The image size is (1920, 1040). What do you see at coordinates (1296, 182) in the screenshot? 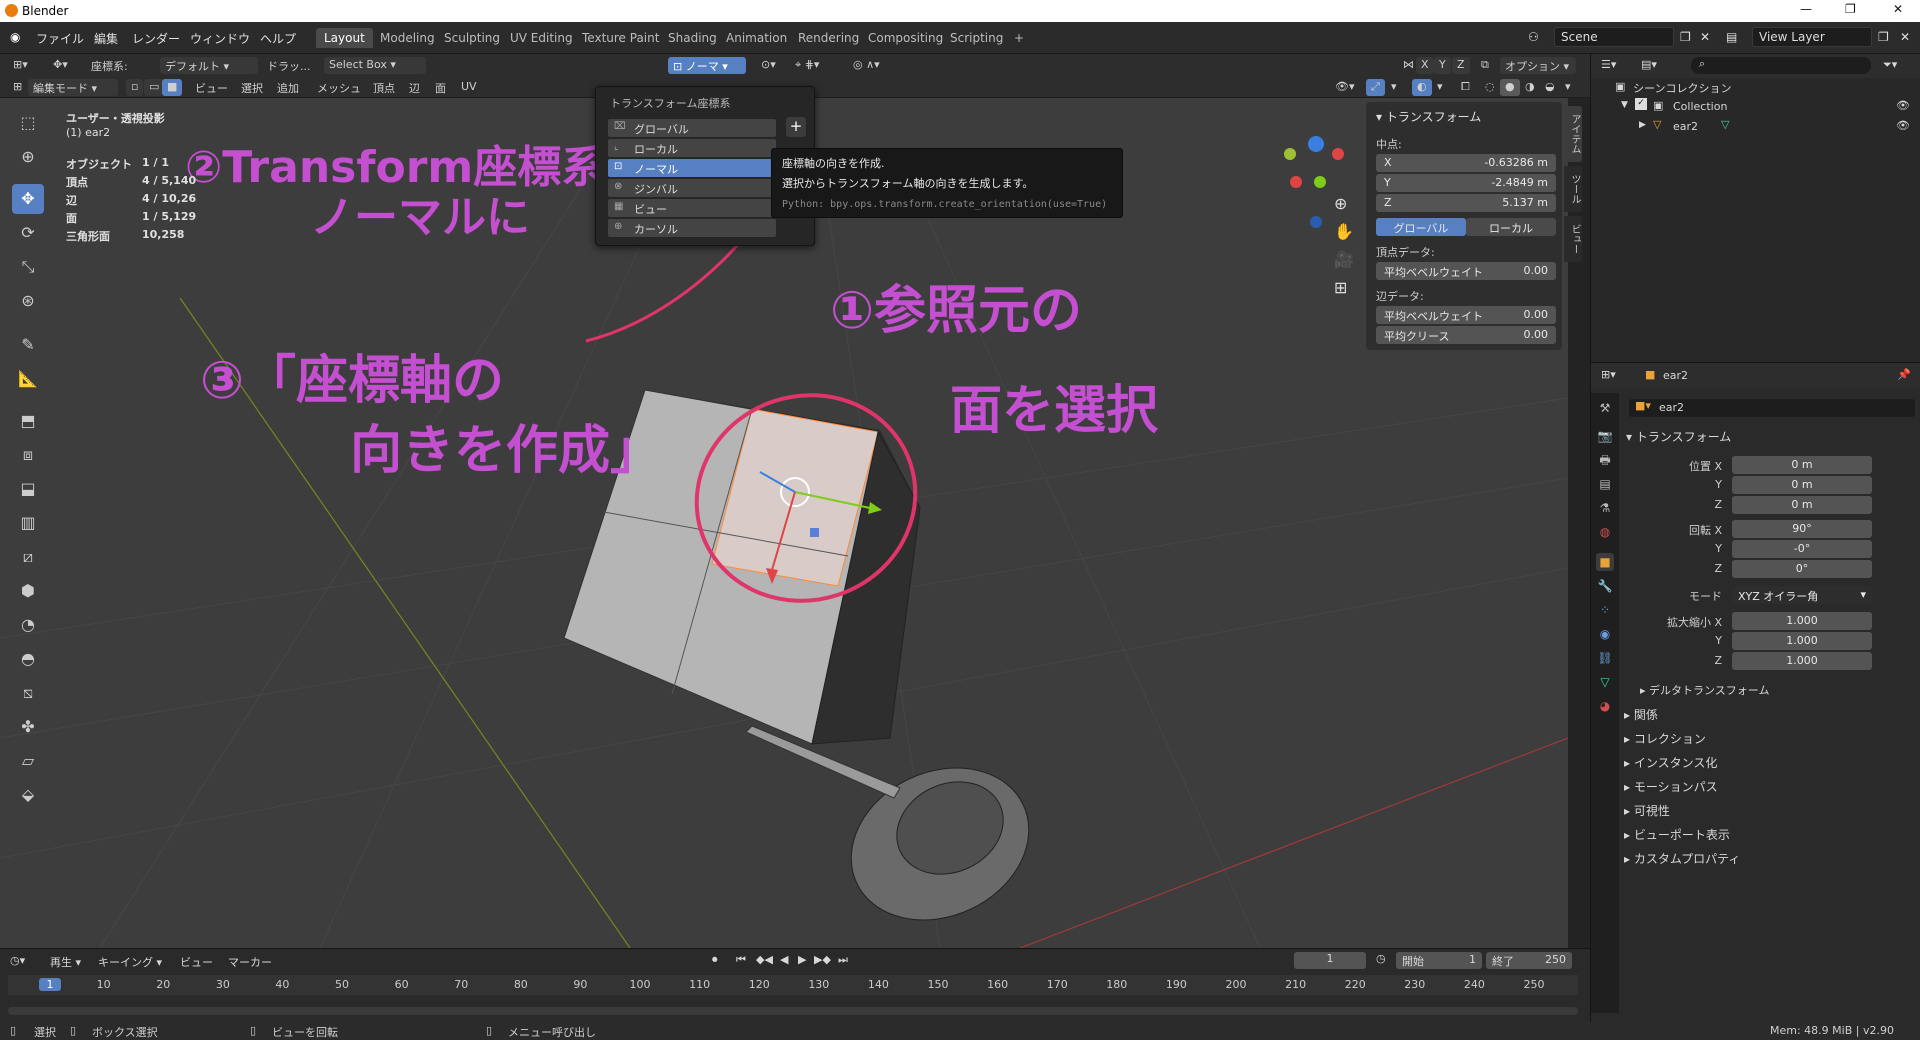
I see `nav-gizmo-nx-icon` at bounding box center [1296, 182].